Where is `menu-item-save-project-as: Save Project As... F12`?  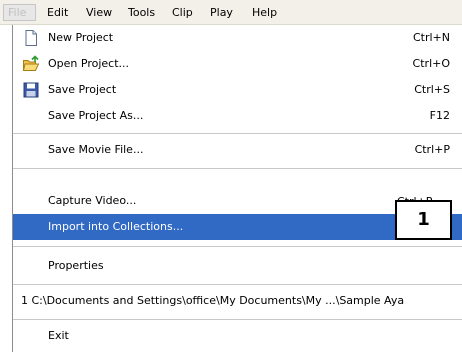 menu-item-save-project-as: Save Project As... F12 is located at coordinates (237, 116).